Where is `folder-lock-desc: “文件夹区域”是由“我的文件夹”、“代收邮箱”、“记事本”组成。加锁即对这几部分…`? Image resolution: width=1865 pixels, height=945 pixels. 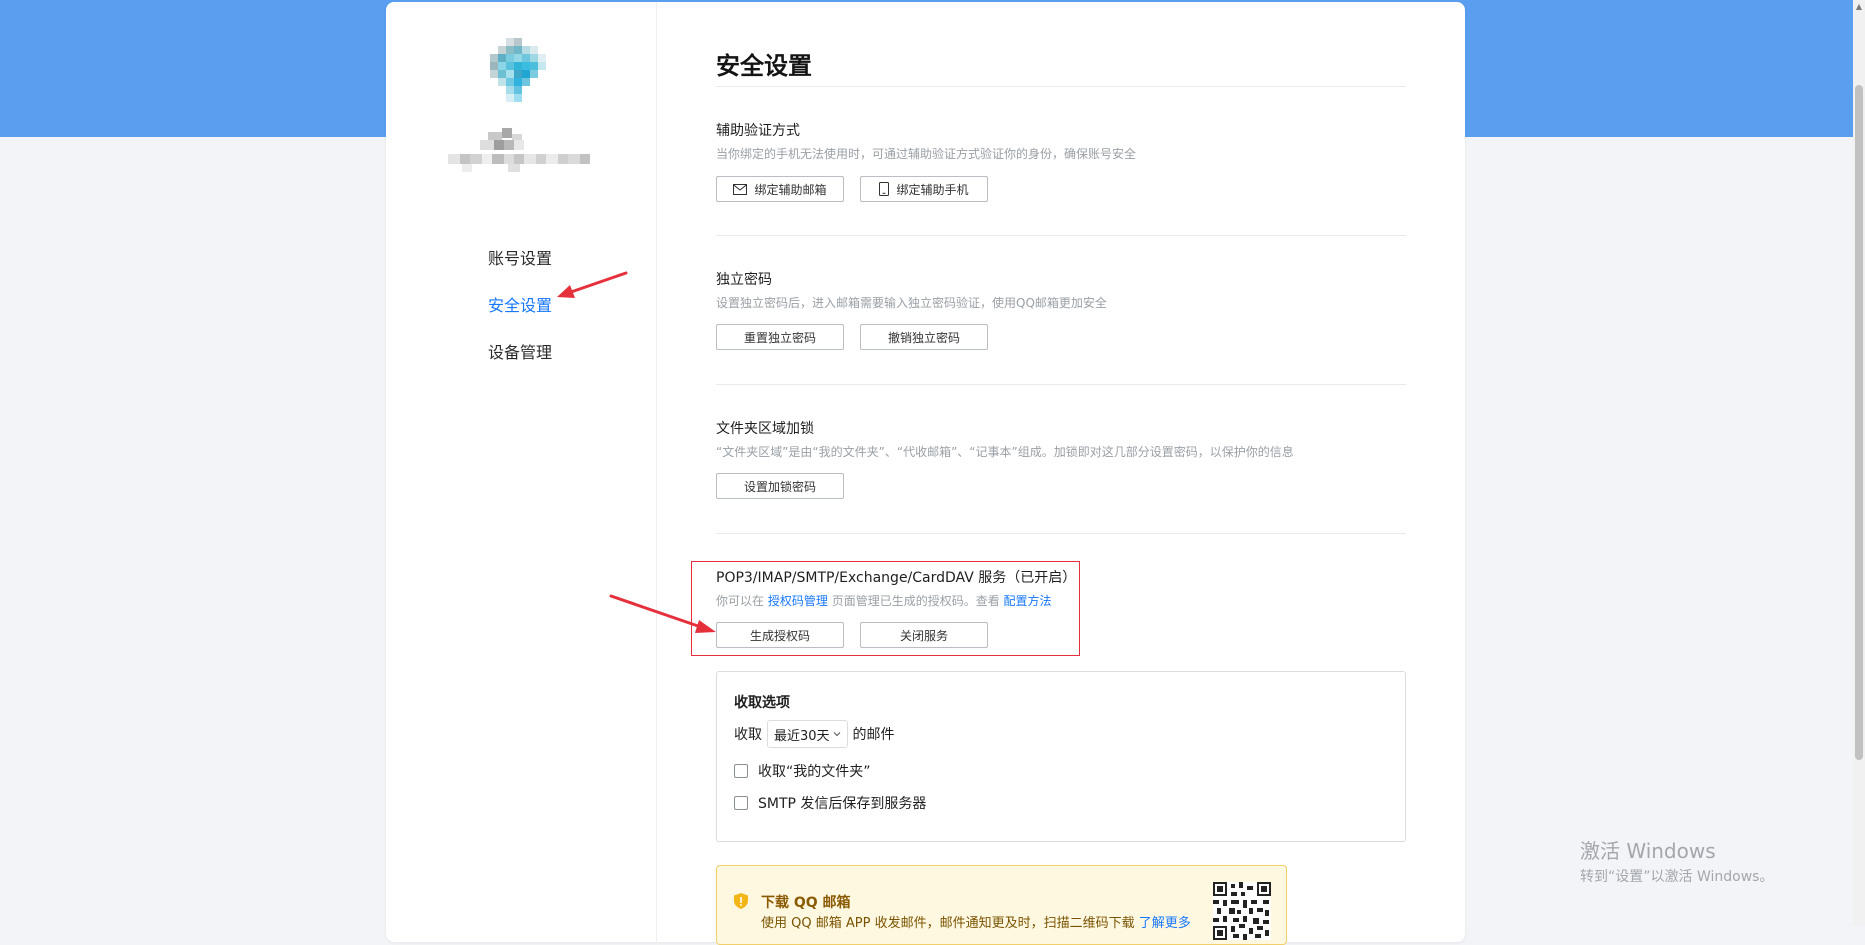 folder-lock-desc: “文件夹区域”是由“我的文件夹”、“代收邮箱”、“记事本”组成。加锁即对这几部分… is located at coordinates (1005, 452).